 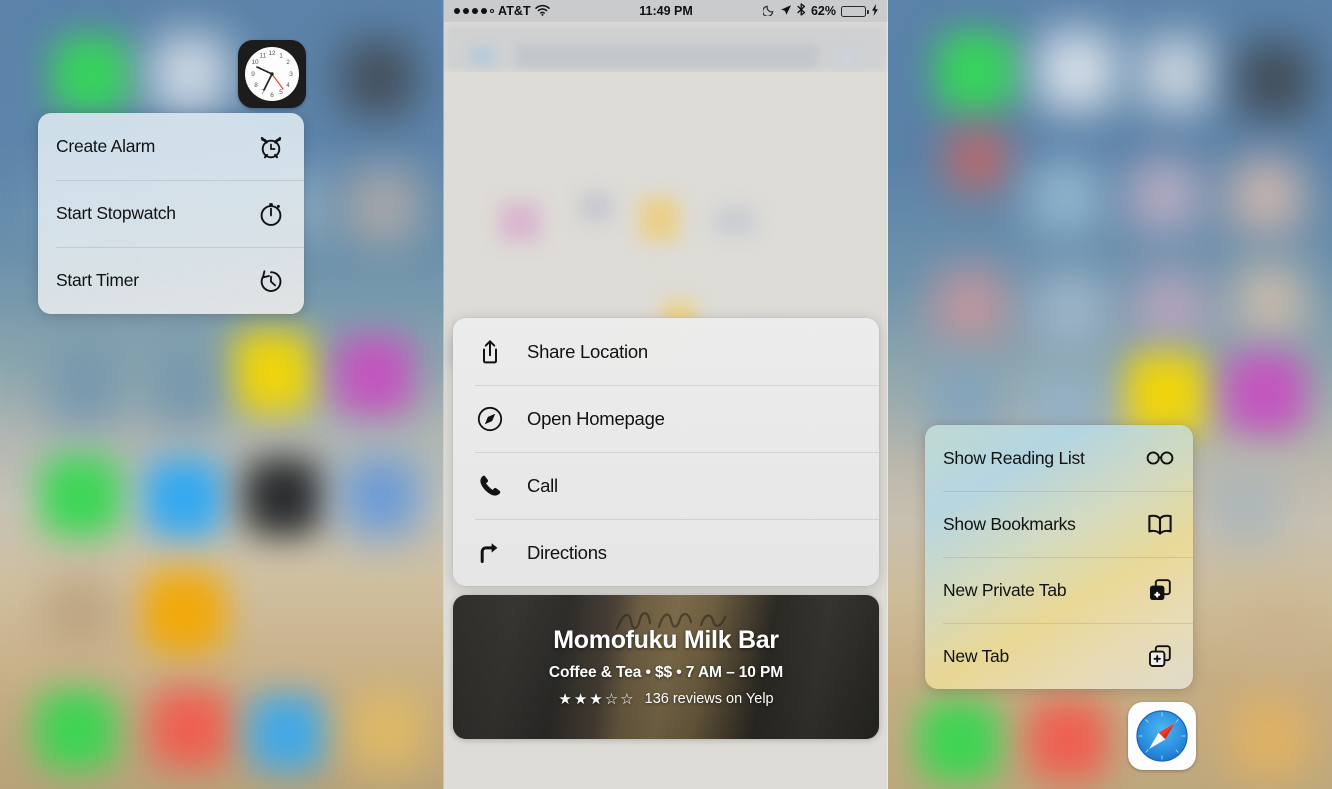 What do you see at coordinates (272, 74) in the screenshot?
I see `clock-app-icon: 12 1 2 345 678 9 10 11` at bounding box center [272, 74].